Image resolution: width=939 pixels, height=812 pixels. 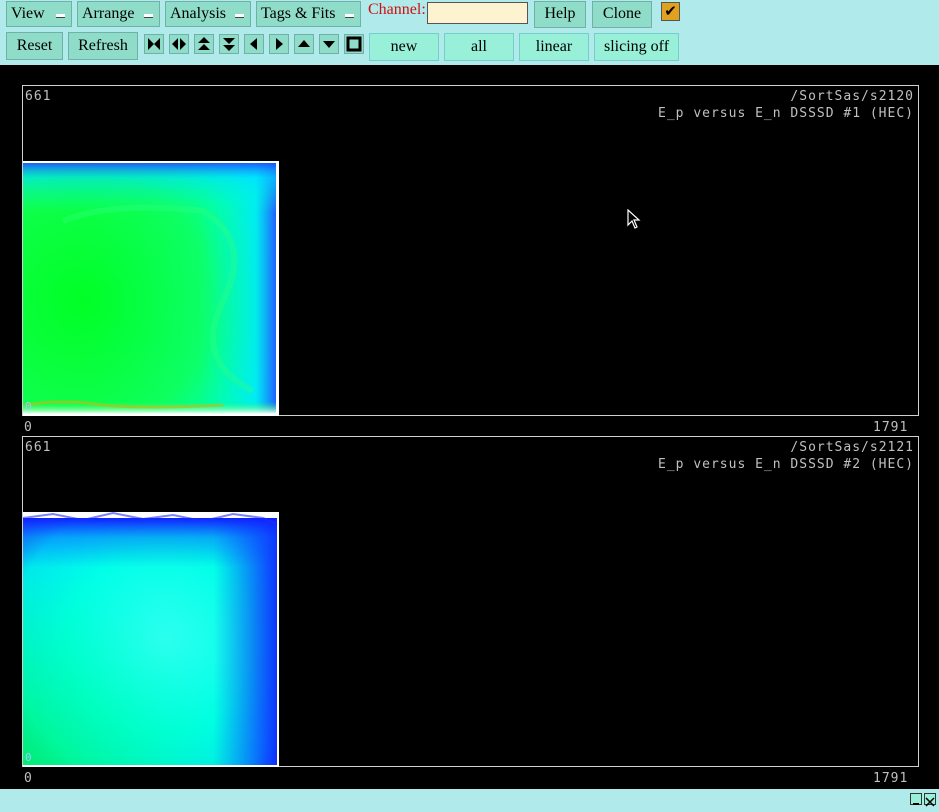 I want to click on slicing-toggle-button: slicing off, so click(x=636, y=47).